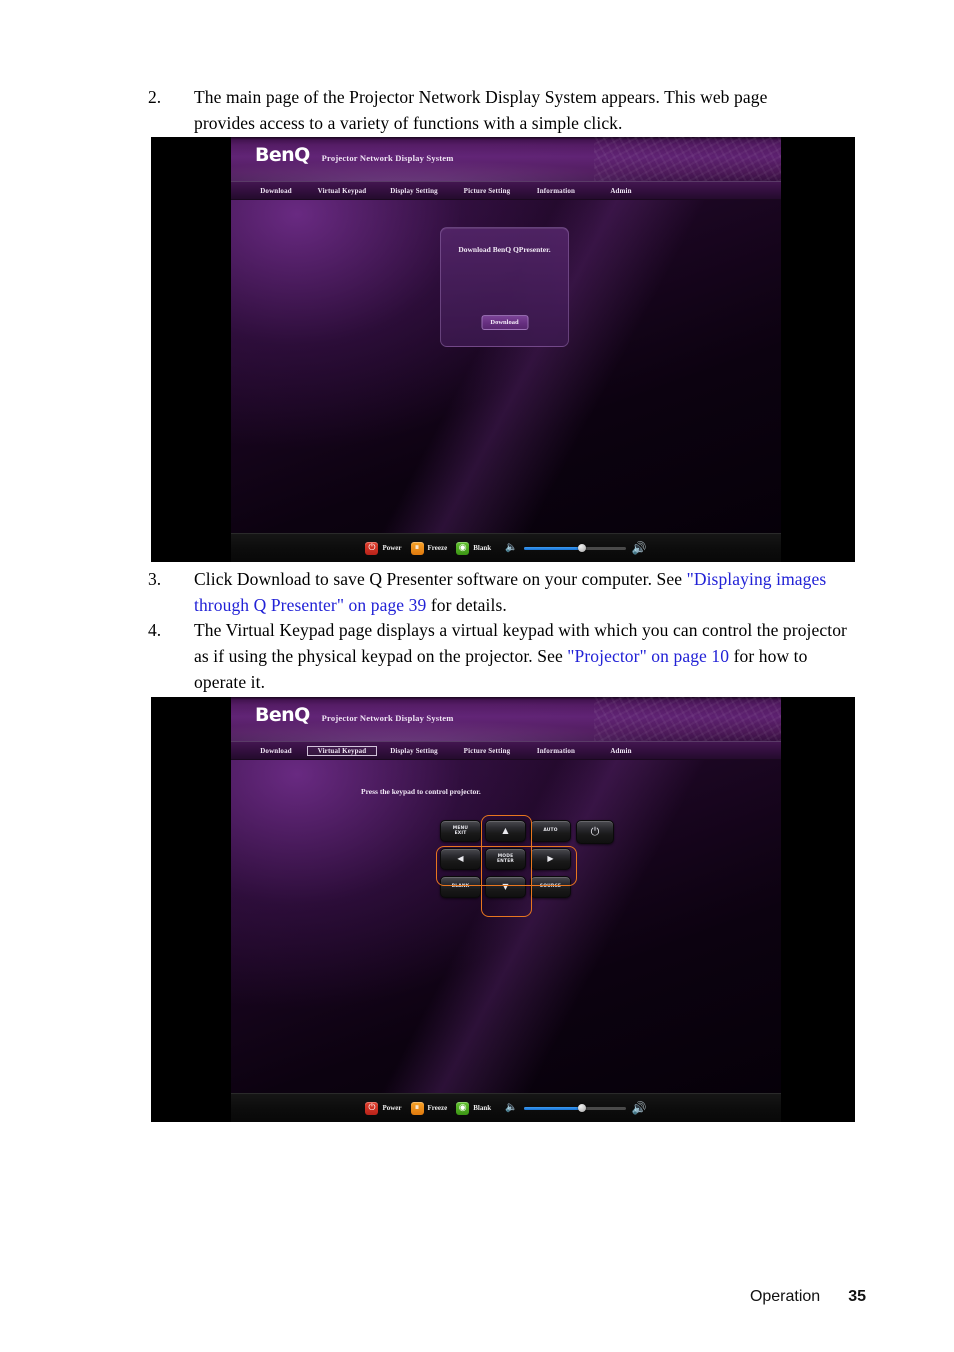 The height and width of the screenshot is (1352, 954). What do you see at coordinates (639, 1108) in the screenshot?
I see `speaker-high-icon-2: 🔊` at bounding box center [639, 1108].